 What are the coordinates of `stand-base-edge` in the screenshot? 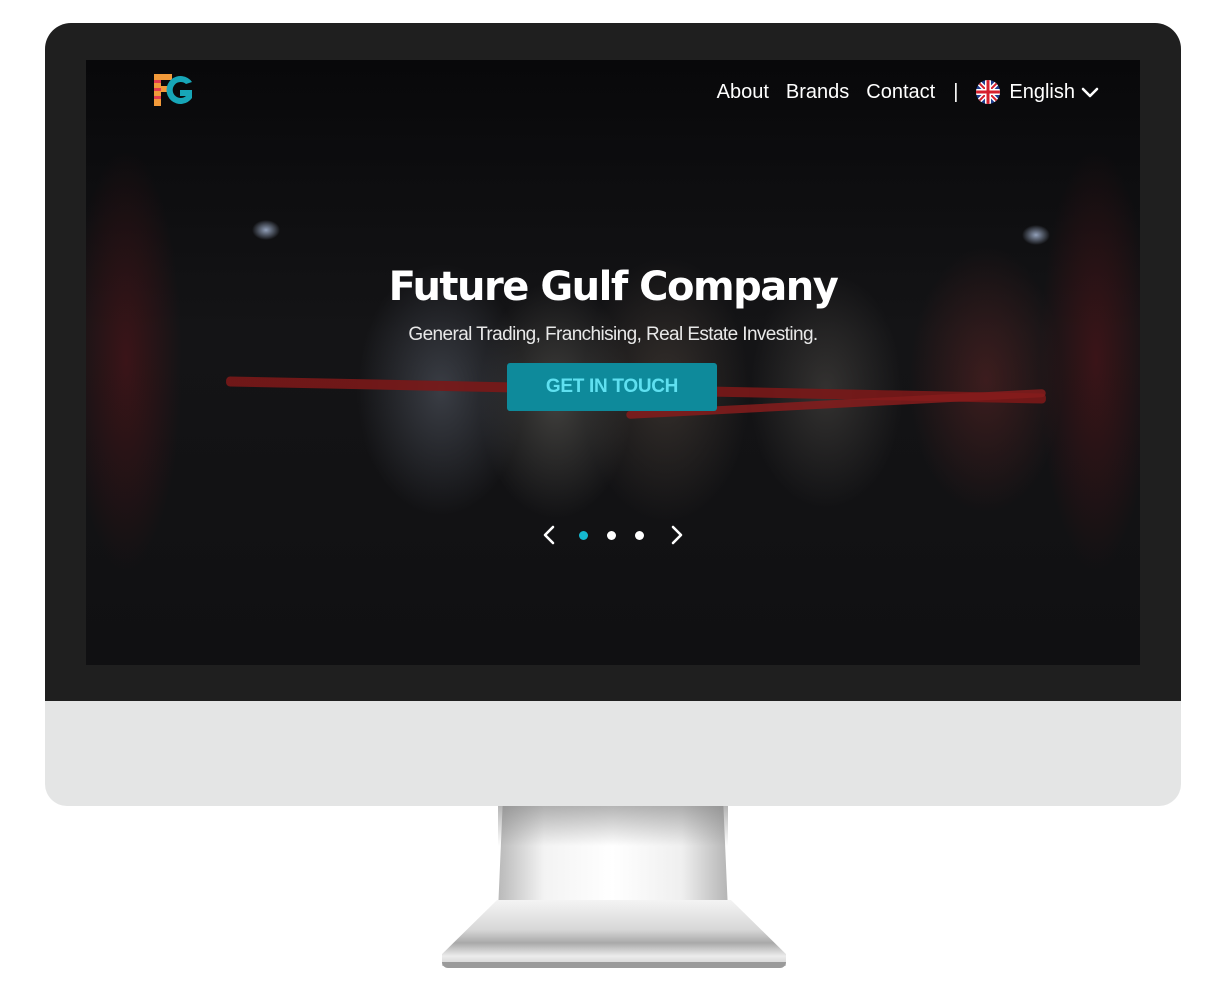 It's located at (614, 965).